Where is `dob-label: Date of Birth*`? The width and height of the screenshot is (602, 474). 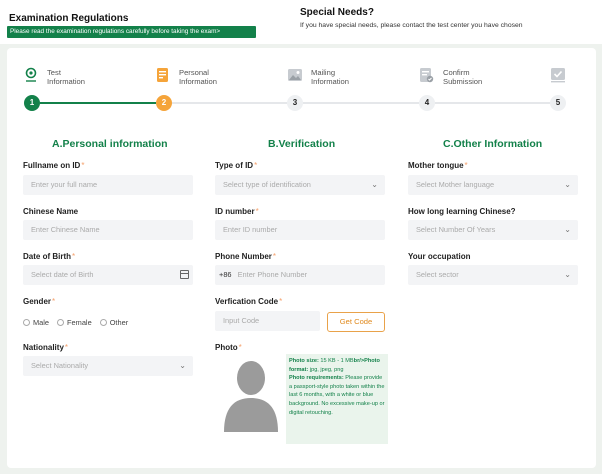
dob-label: Date of Birth* is located at coordinates (49, 256).